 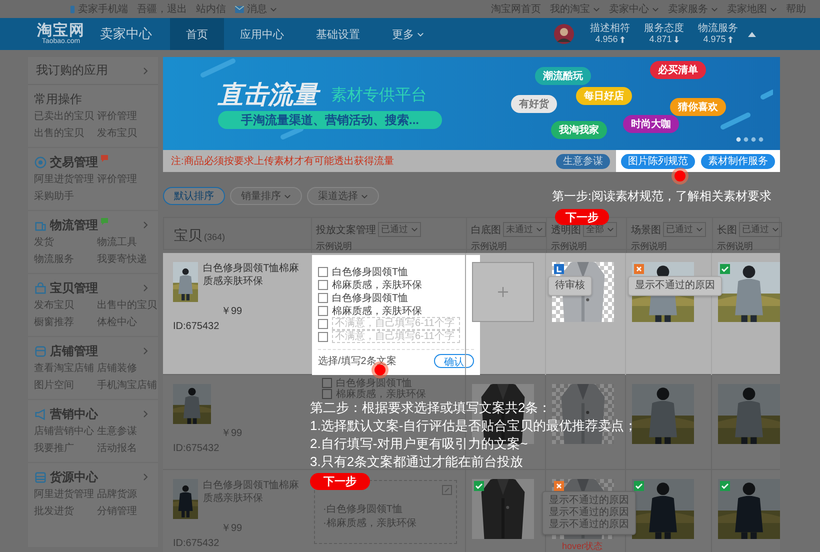 I want to click on phone-icon, so click(x=72, y=9).